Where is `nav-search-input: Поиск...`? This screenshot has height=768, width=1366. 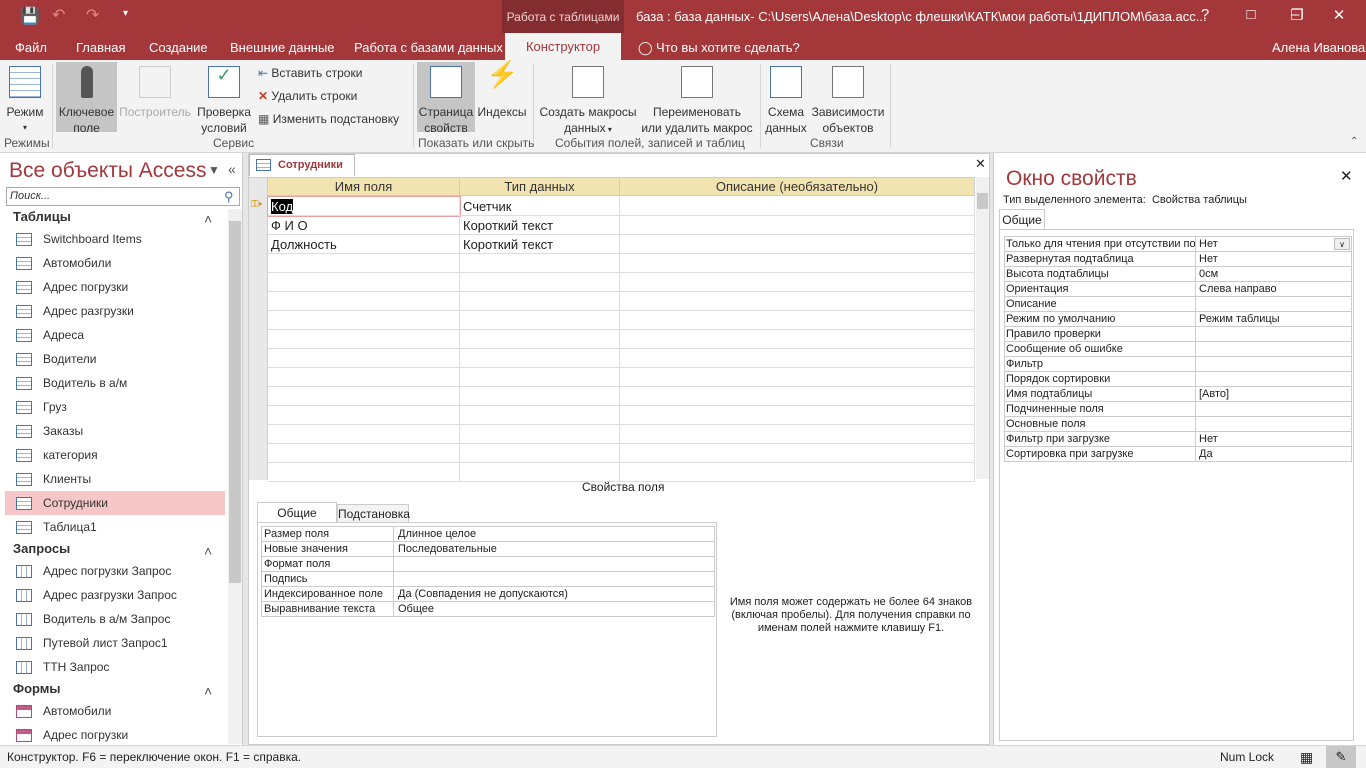 nav-search-input: Поиск... is located at coordinates (123, 196).